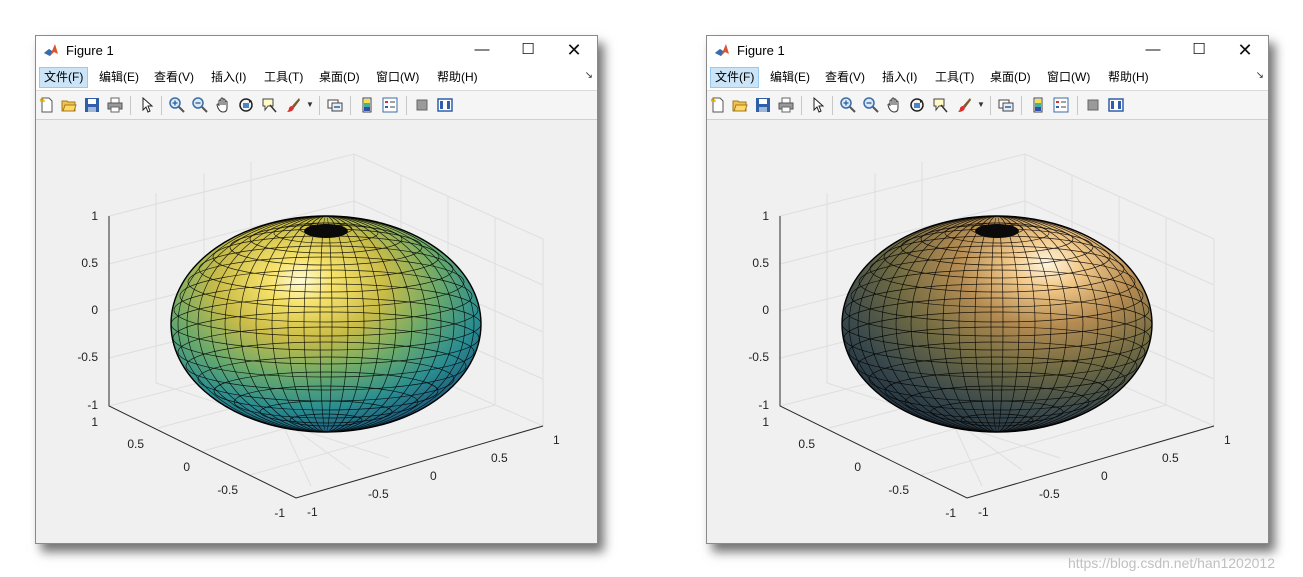 This screenshot has height=577, width=1303. I want to click on z-tick-label: 1, so click(94, 216).